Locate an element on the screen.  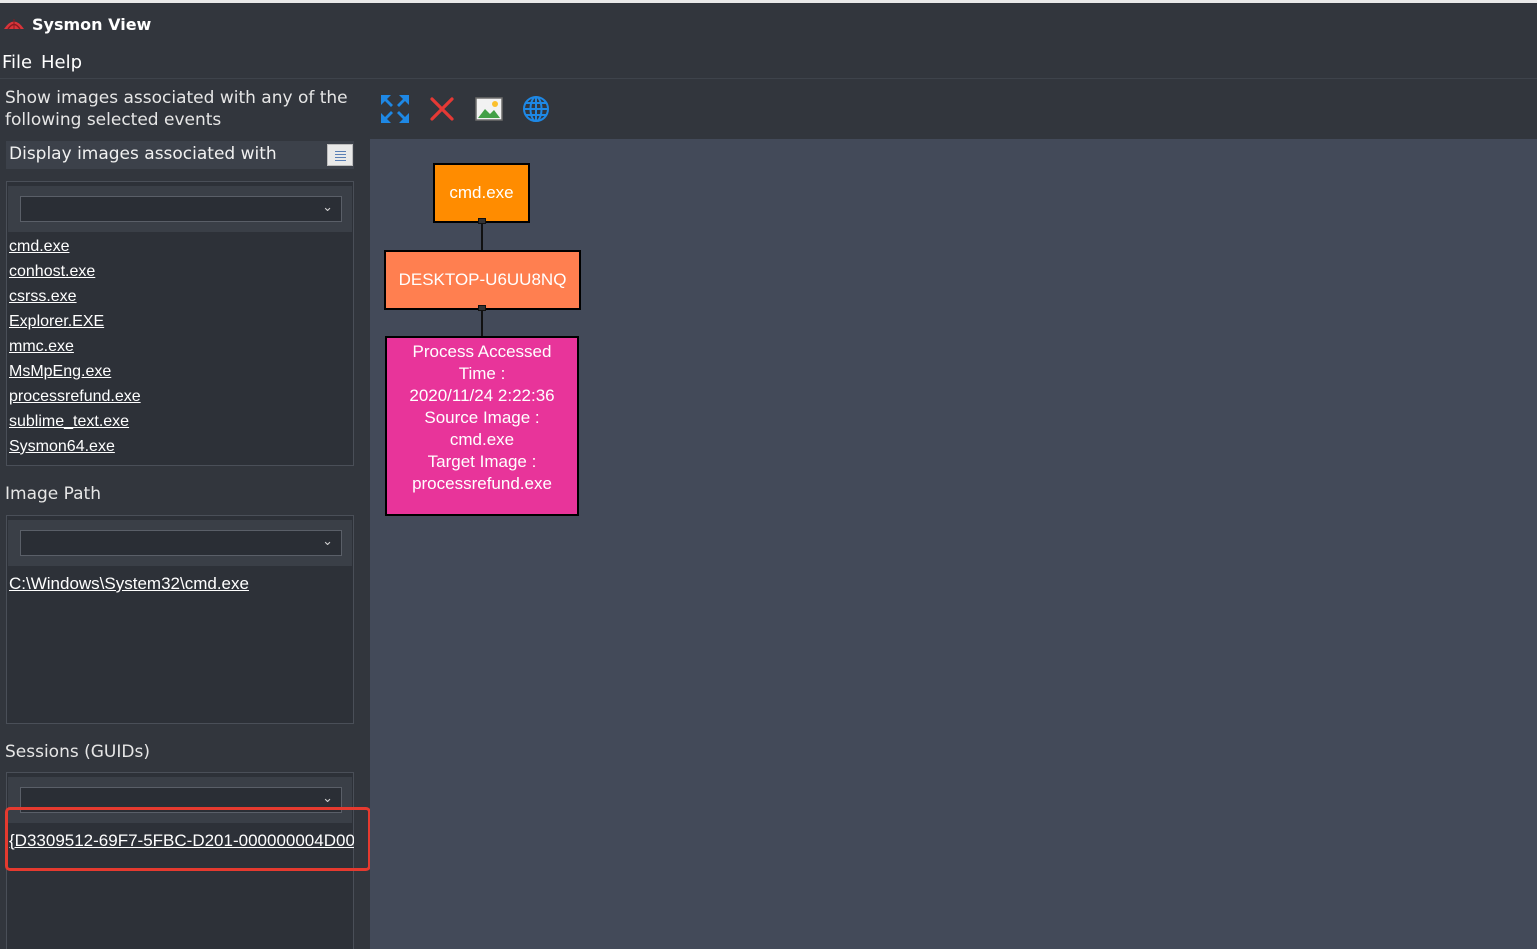
sessions-heading: Sessions (GUIDs) is located at coordinates (77, 752).